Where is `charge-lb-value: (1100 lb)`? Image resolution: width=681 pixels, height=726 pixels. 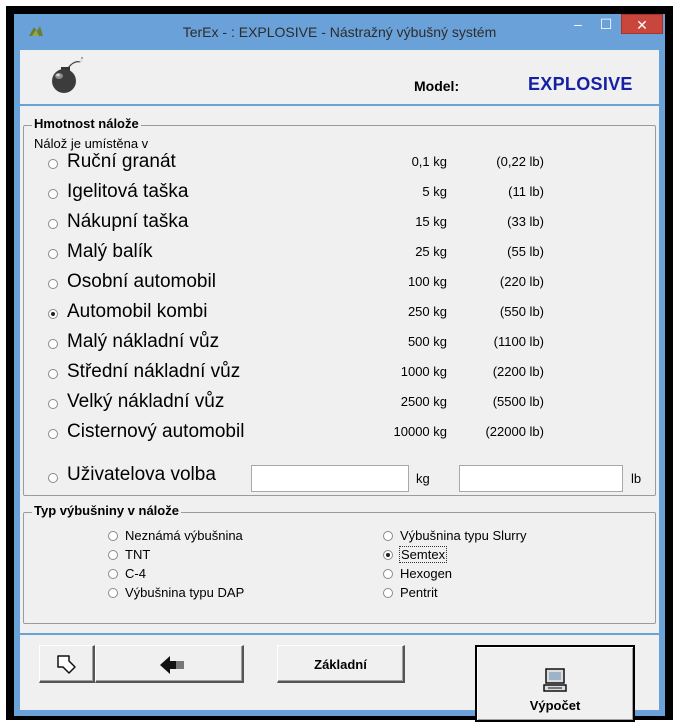
charge-lb-value: (1100 lb) is located at coordinates (518, 341).